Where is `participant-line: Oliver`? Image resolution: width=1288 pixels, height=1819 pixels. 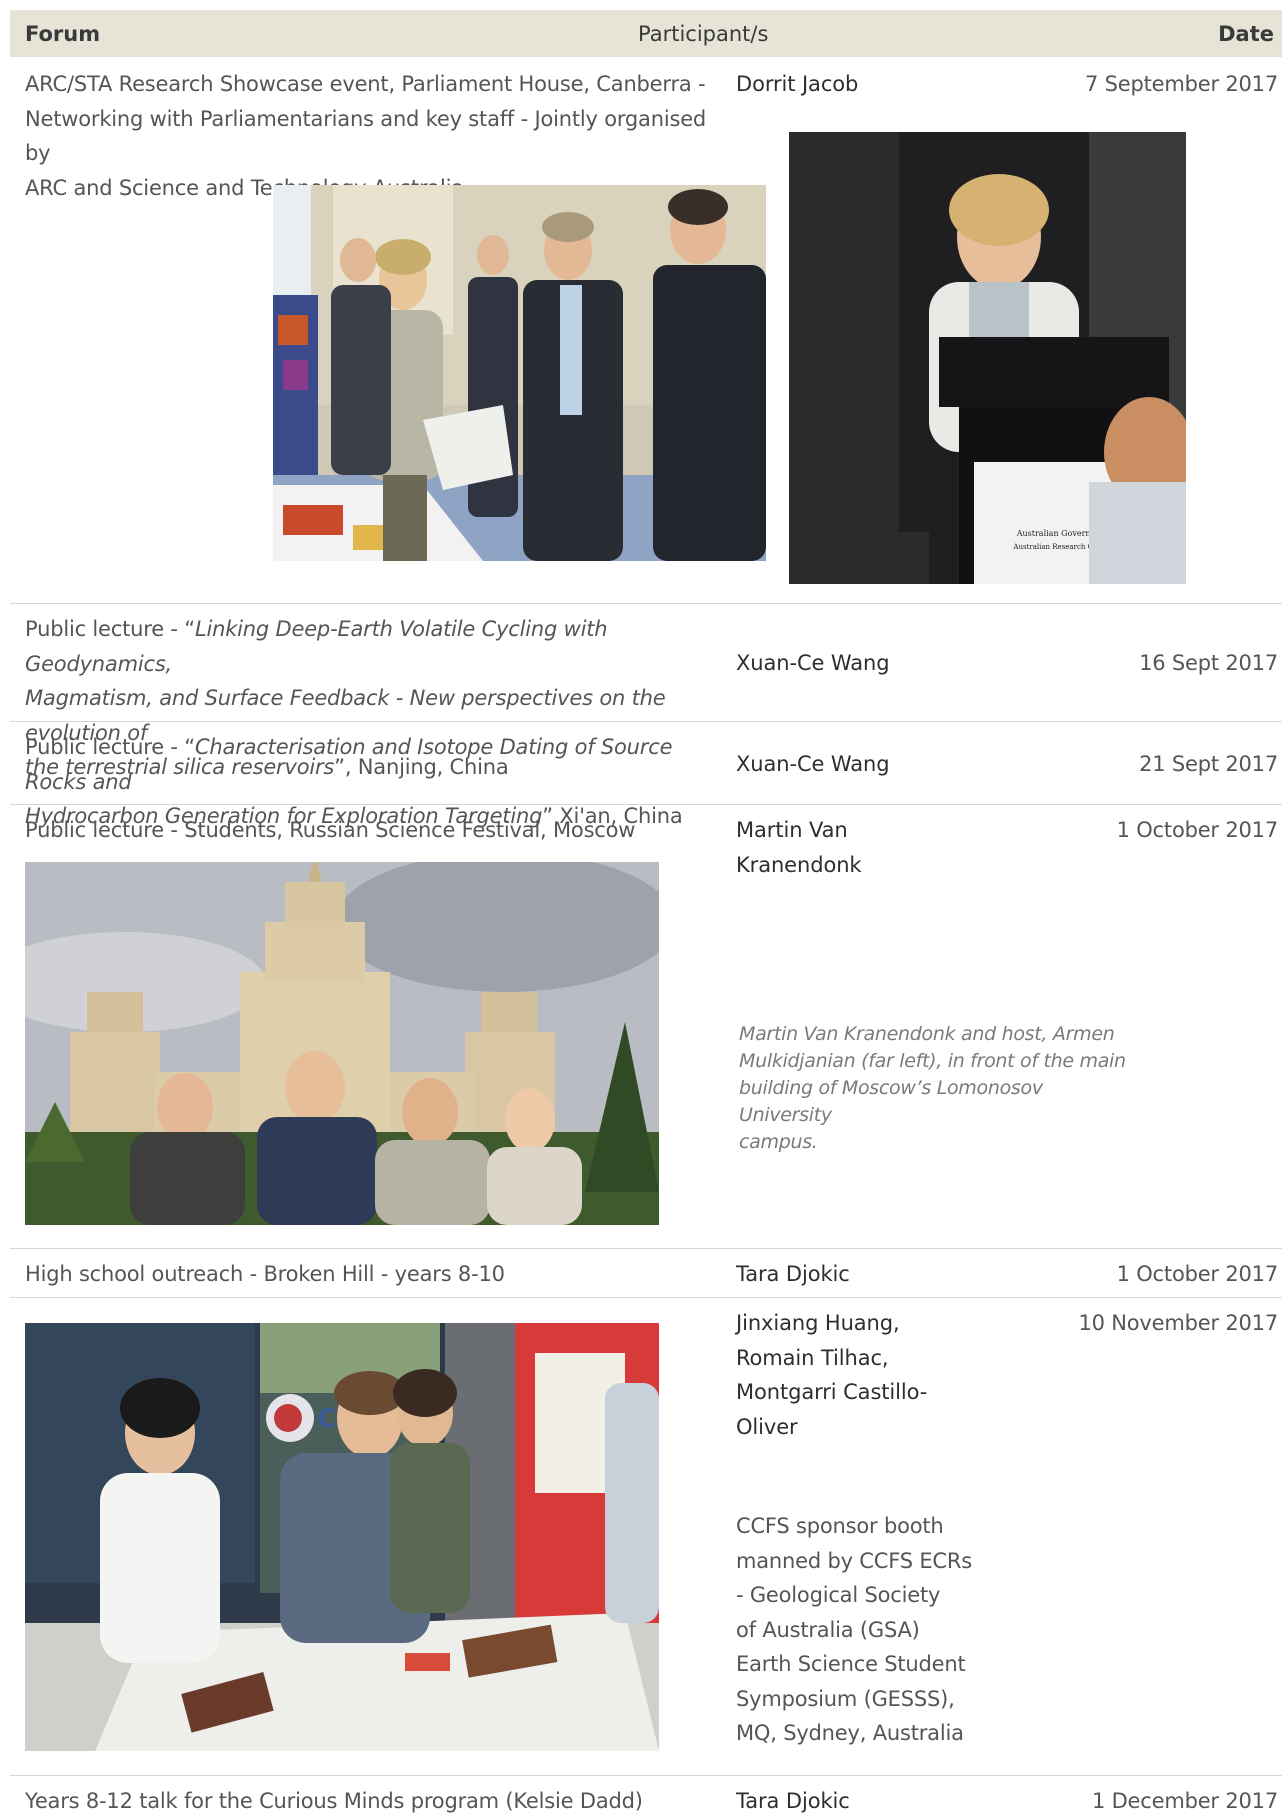
participant-line: Oliver is located at coordinates (767, 1426).